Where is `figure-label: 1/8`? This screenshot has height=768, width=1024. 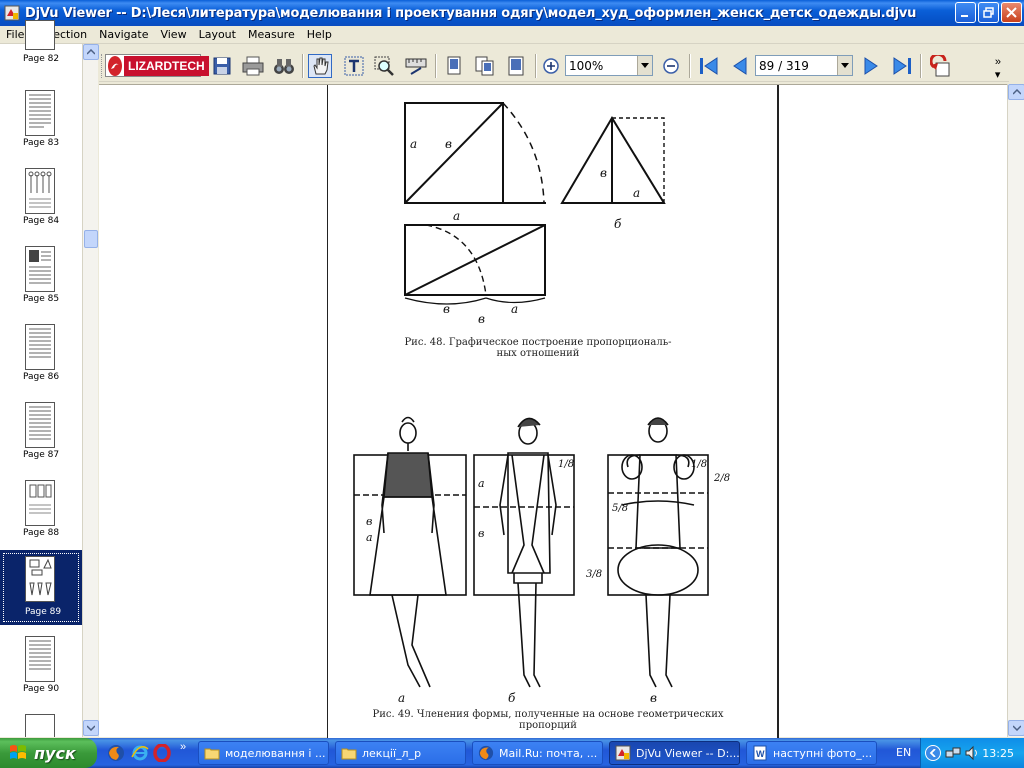 figure-label: 1/8 is located at coordinates (699, 464).